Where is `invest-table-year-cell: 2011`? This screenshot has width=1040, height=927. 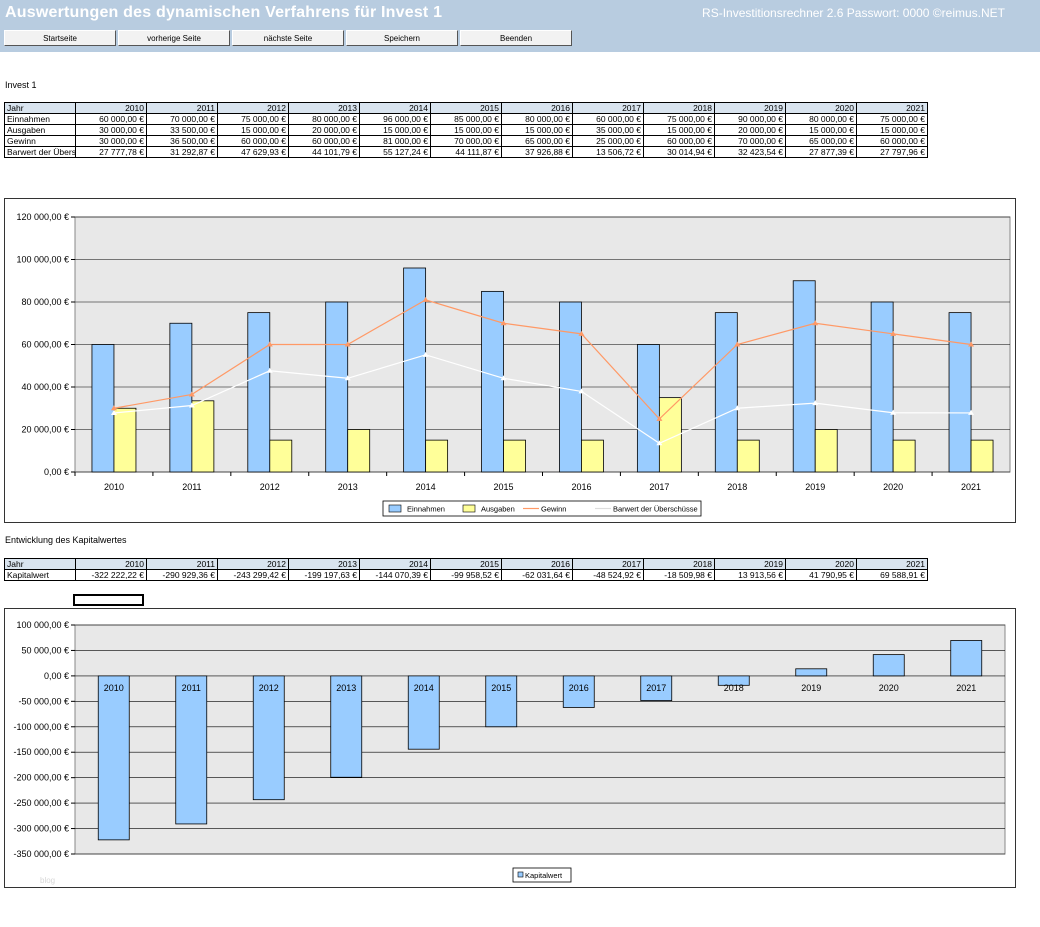
invest-table-year-cell: 2011 is located at coordinates (182, 108).